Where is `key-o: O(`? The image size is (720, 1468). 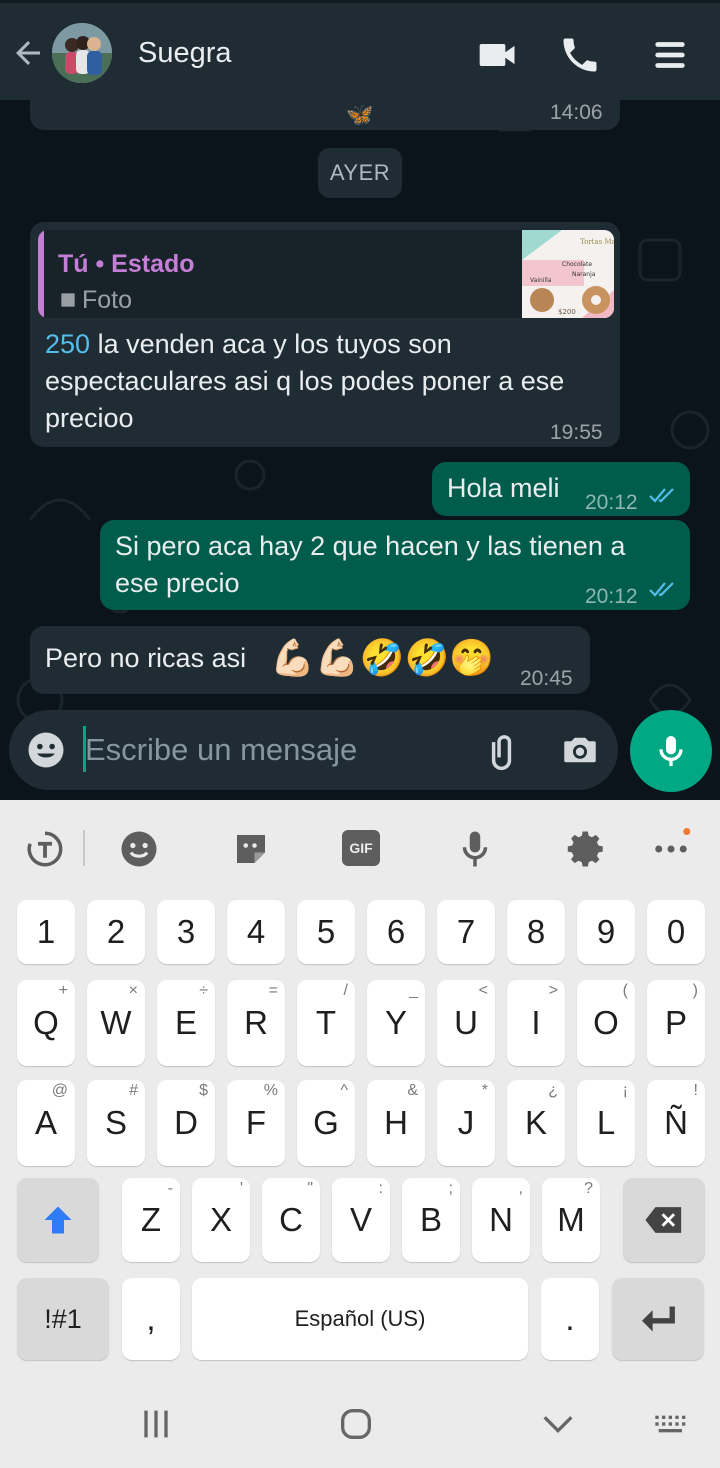
key-o: O( is located at coordinates (606, 1023).